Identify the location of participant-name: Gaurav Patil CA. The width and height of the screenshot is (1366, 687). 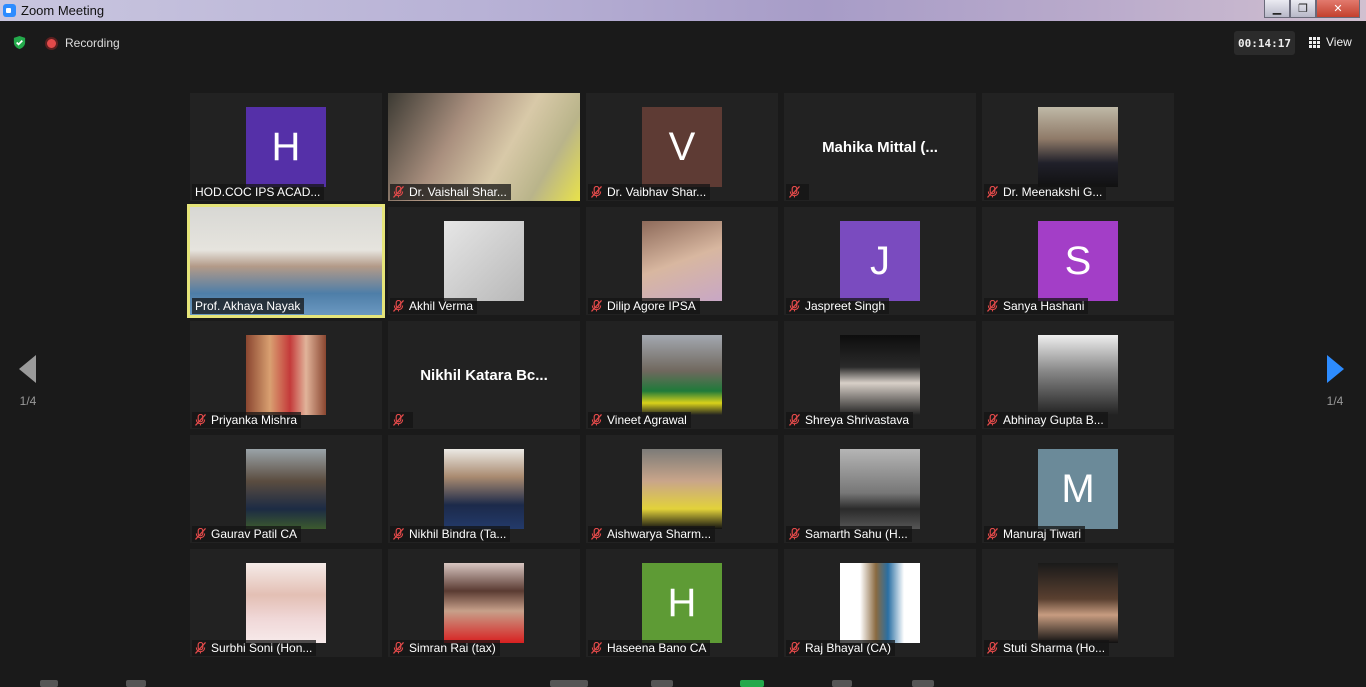
(254, 534).